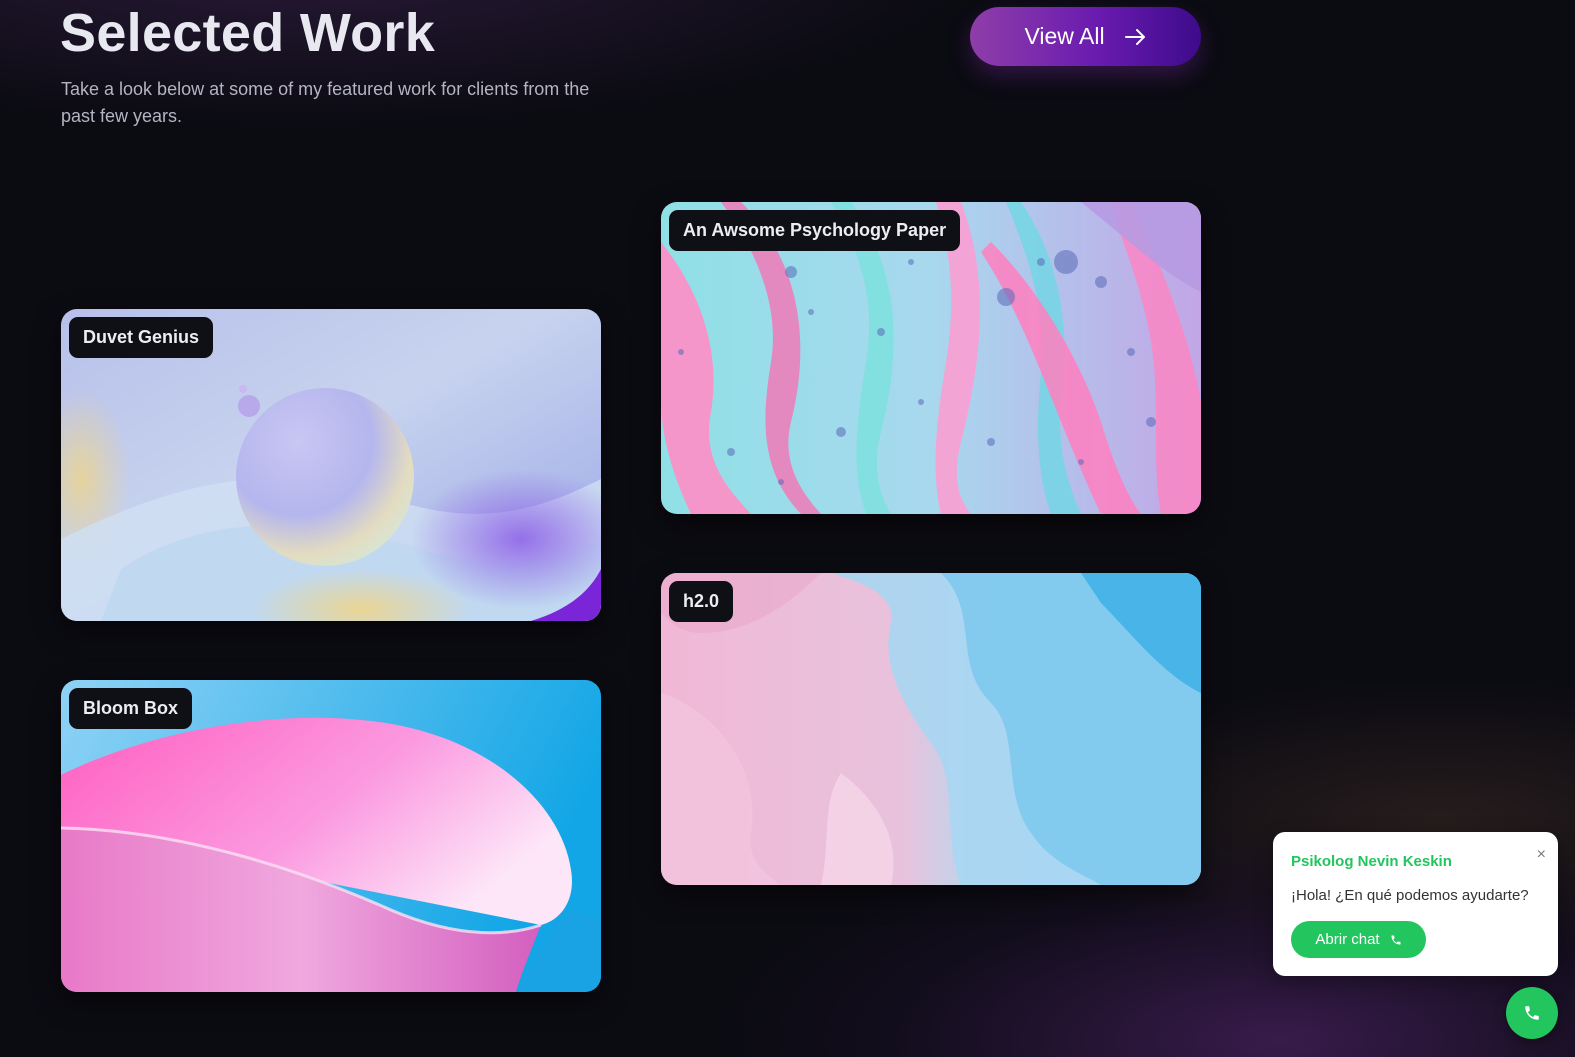 Image resolution: width=1575 pixels, height=1057 pixels. I want to click on open-chat-label: Abrir chat, so click(1347, 939).